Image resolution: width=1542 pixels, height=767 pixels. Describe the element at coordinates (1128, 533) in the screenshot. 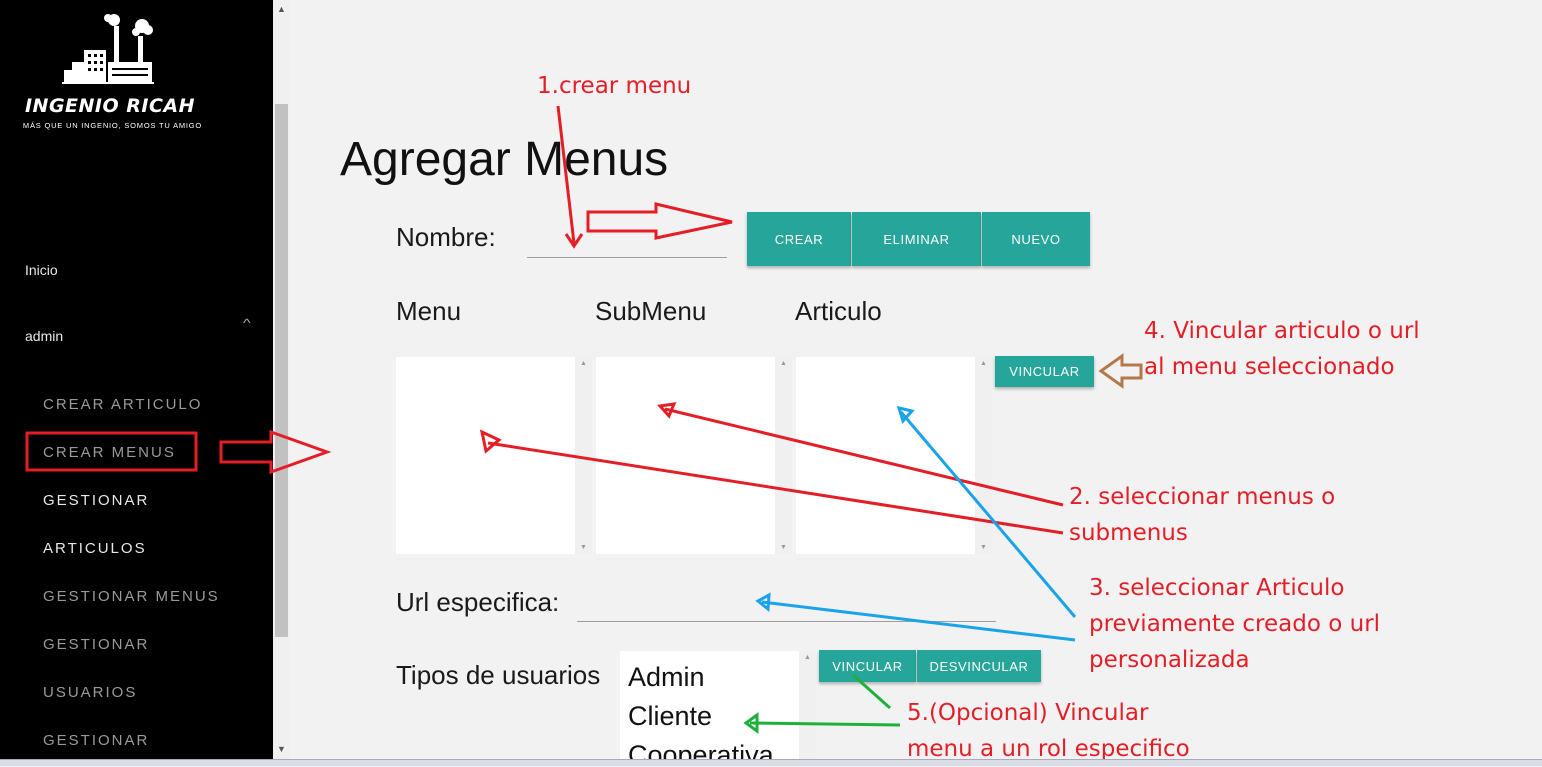

I see `annotation-step2-line2: submenus` at that location.